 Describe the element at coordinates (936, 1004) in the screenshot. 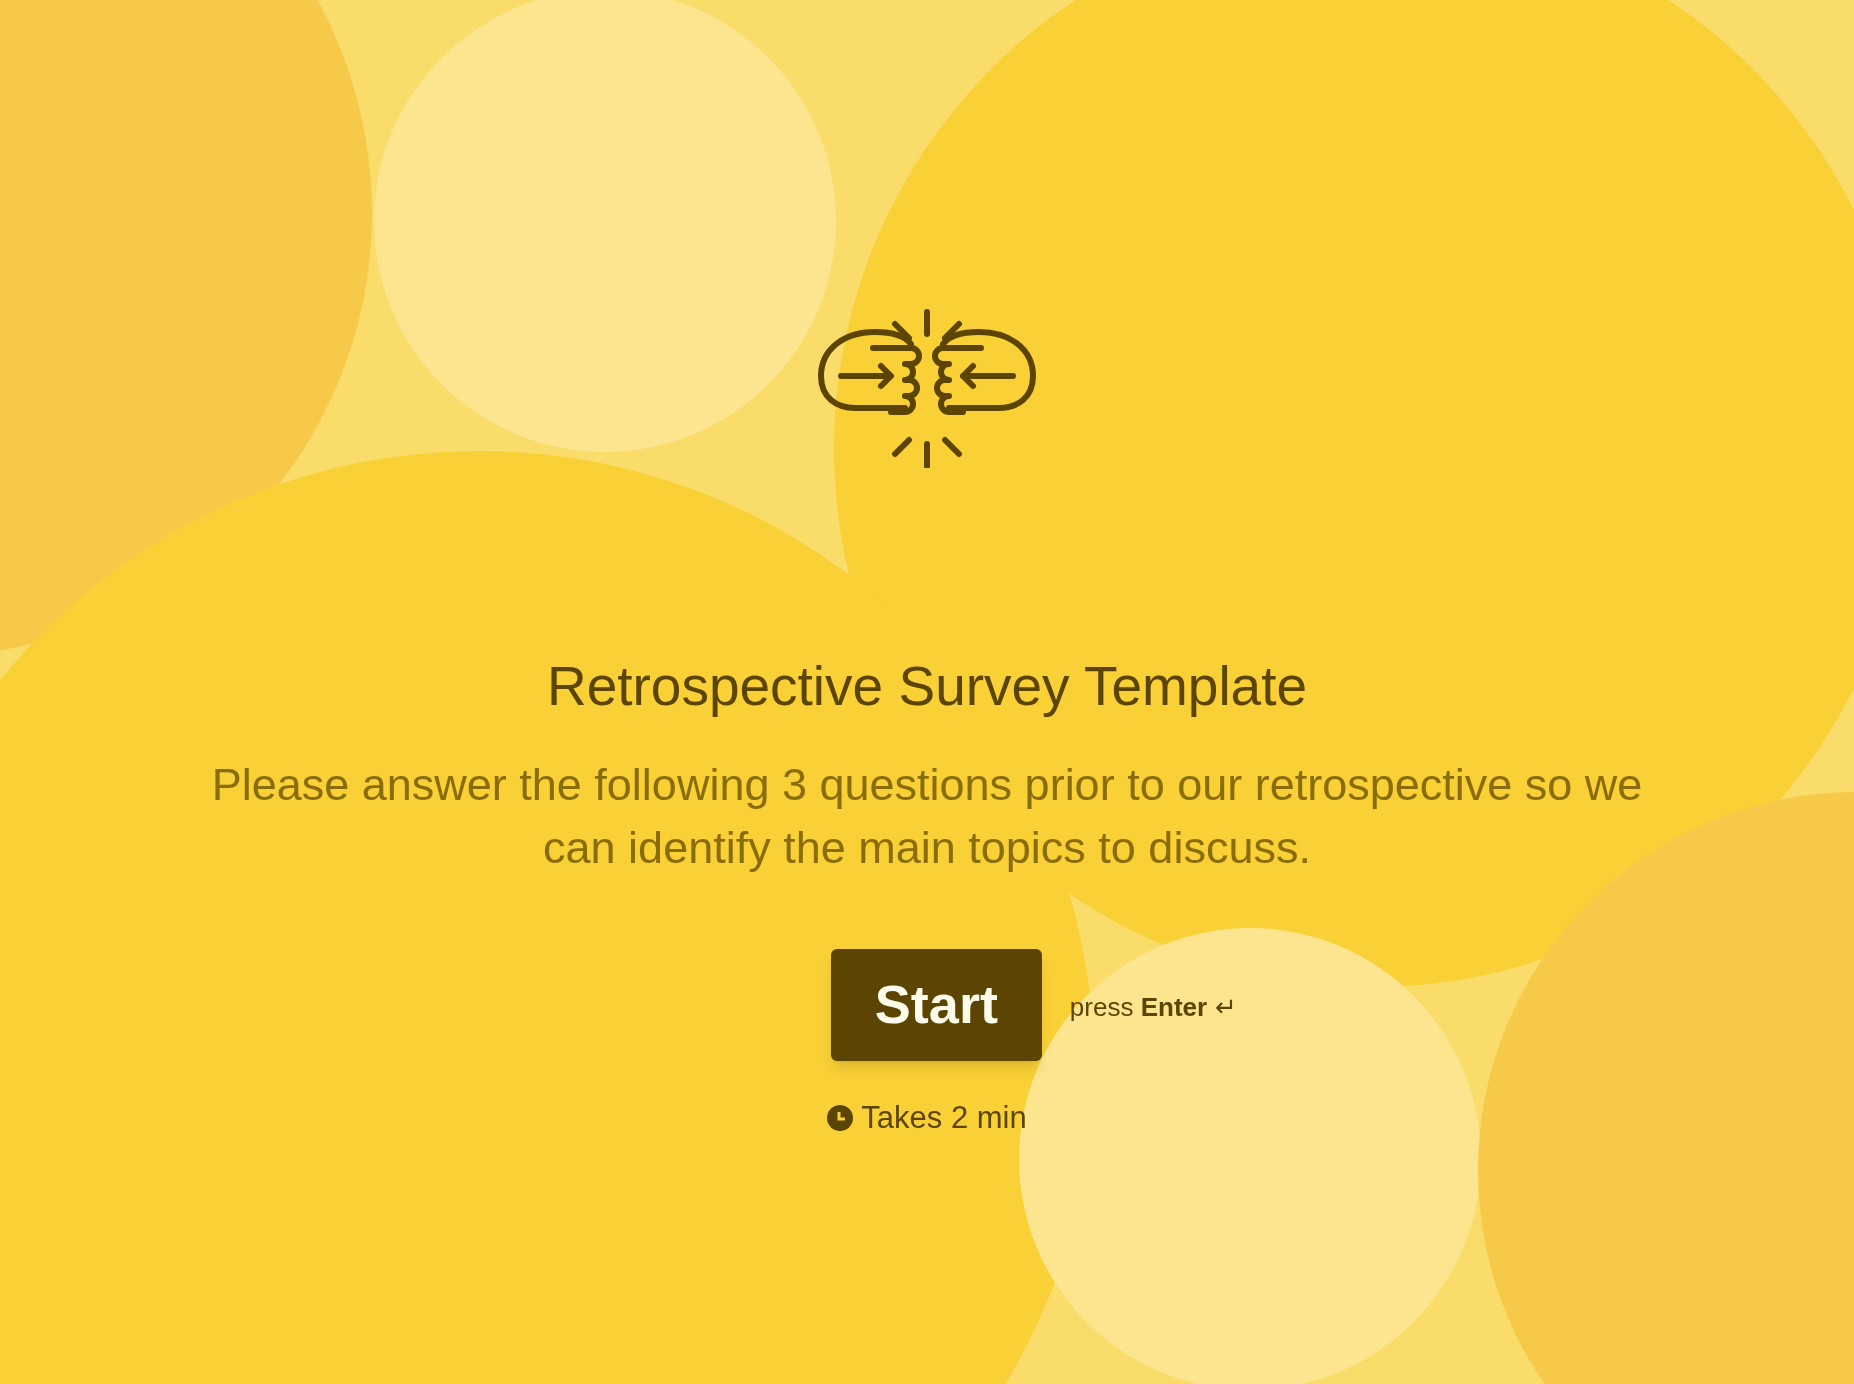

I see `start-button: Start` at that location.